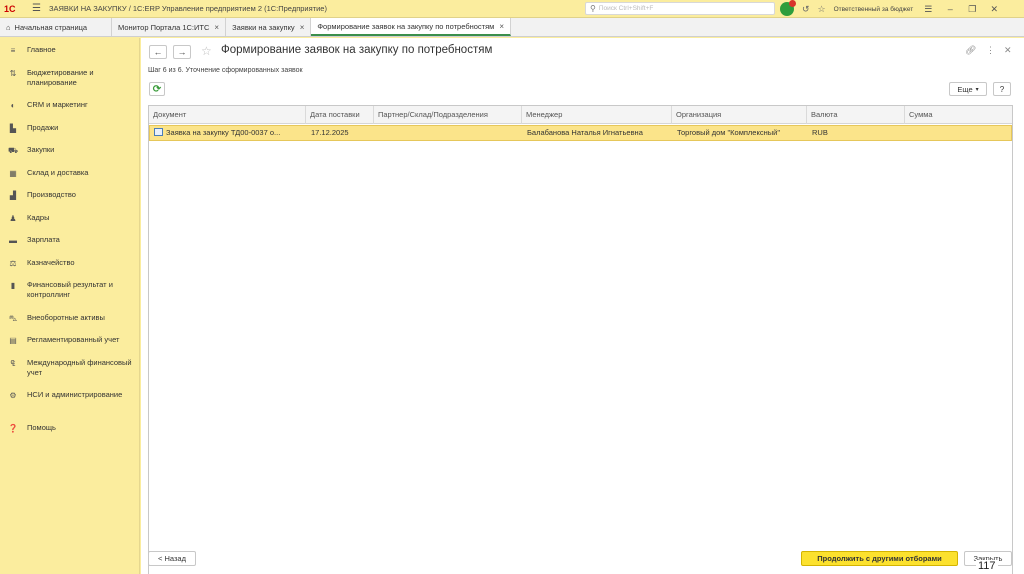  I want to click on gear-icon: ⚙, so click(13, 395).